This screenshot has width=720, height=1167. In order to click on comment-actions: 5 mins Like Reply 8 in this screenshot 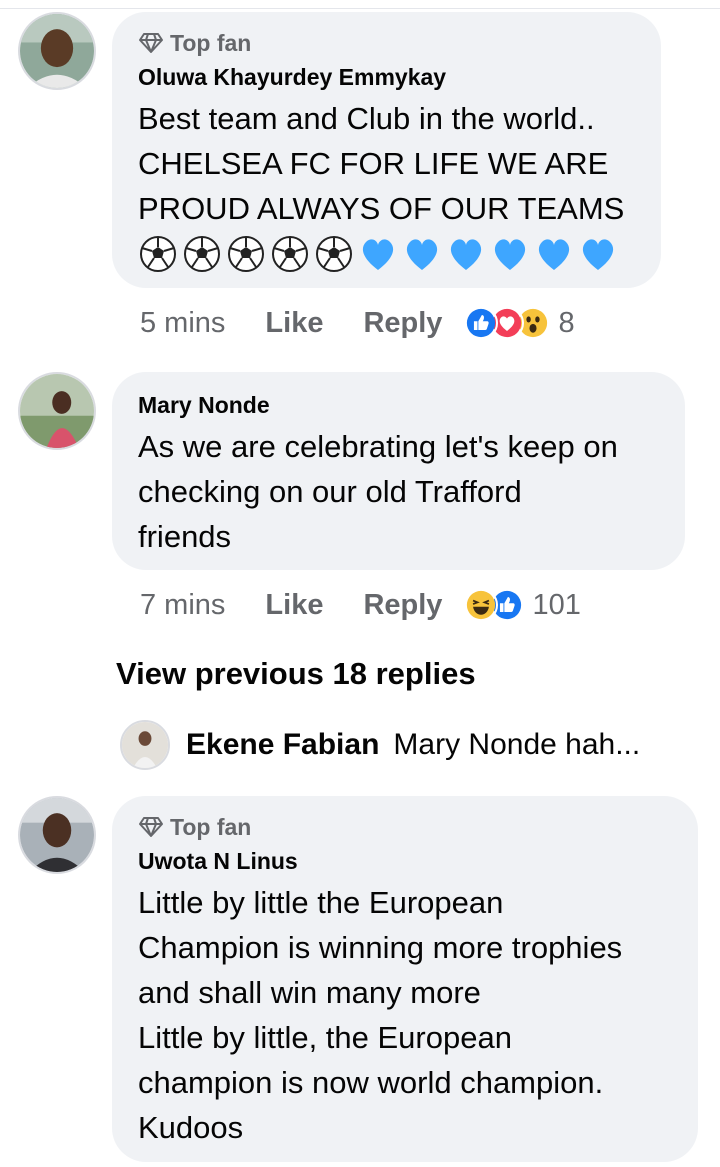, I will do `click(357, 323)`.